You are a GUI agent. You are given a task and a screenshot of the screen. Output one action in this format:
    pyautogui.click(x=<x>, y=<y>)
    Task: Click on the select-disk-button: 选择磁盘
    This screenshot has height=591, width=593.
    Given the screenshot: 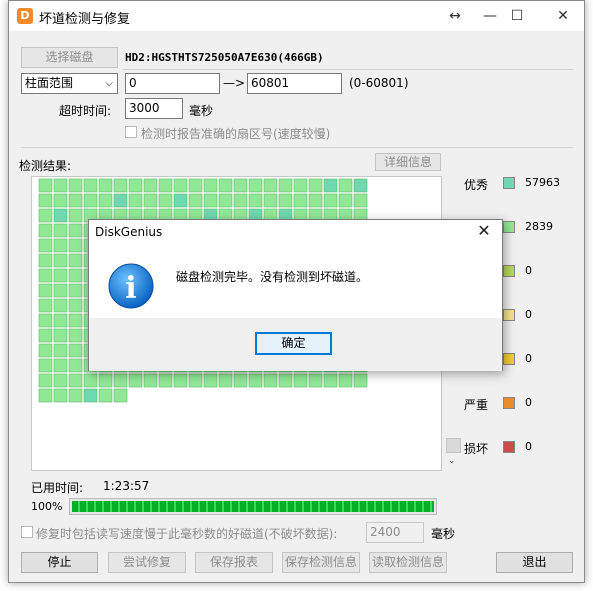 What is the action you would take?
    pyautogui.click(x=69, y=57)
    